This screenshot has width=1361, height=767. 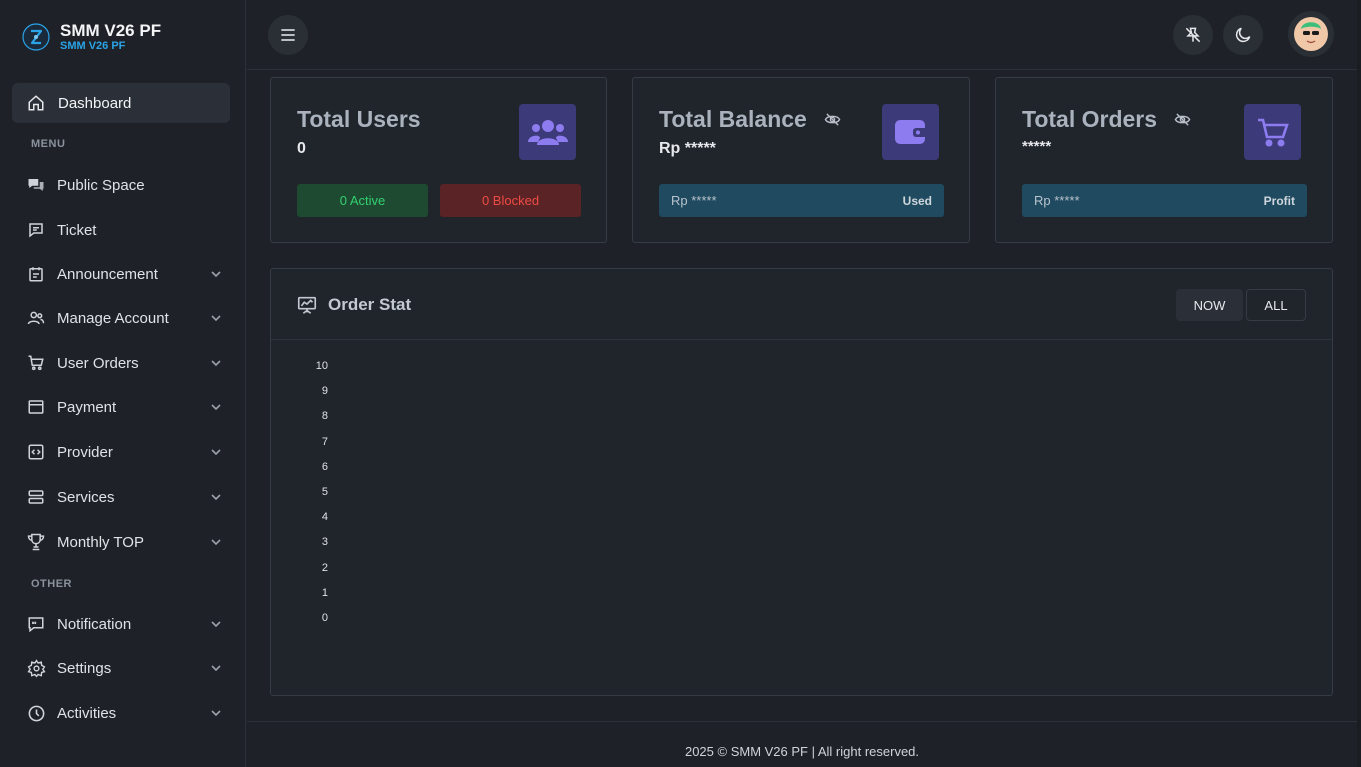 What do you see at coordinates (36, 274) in the screenshot?
I see `calendar-icon` at bounding box center [36, 274].